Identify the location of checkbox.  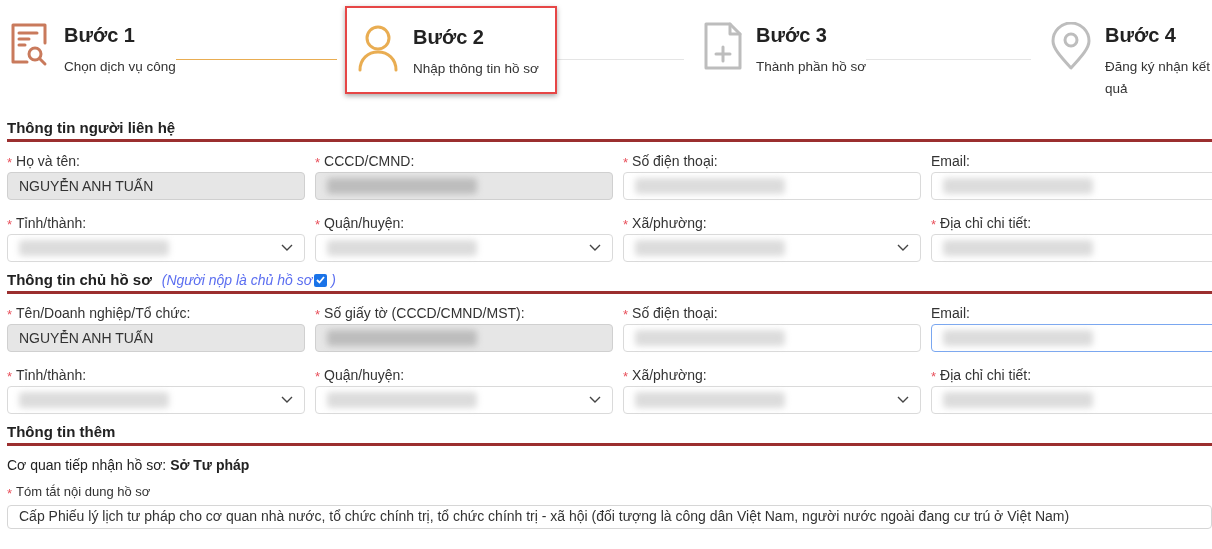
(321, 280).